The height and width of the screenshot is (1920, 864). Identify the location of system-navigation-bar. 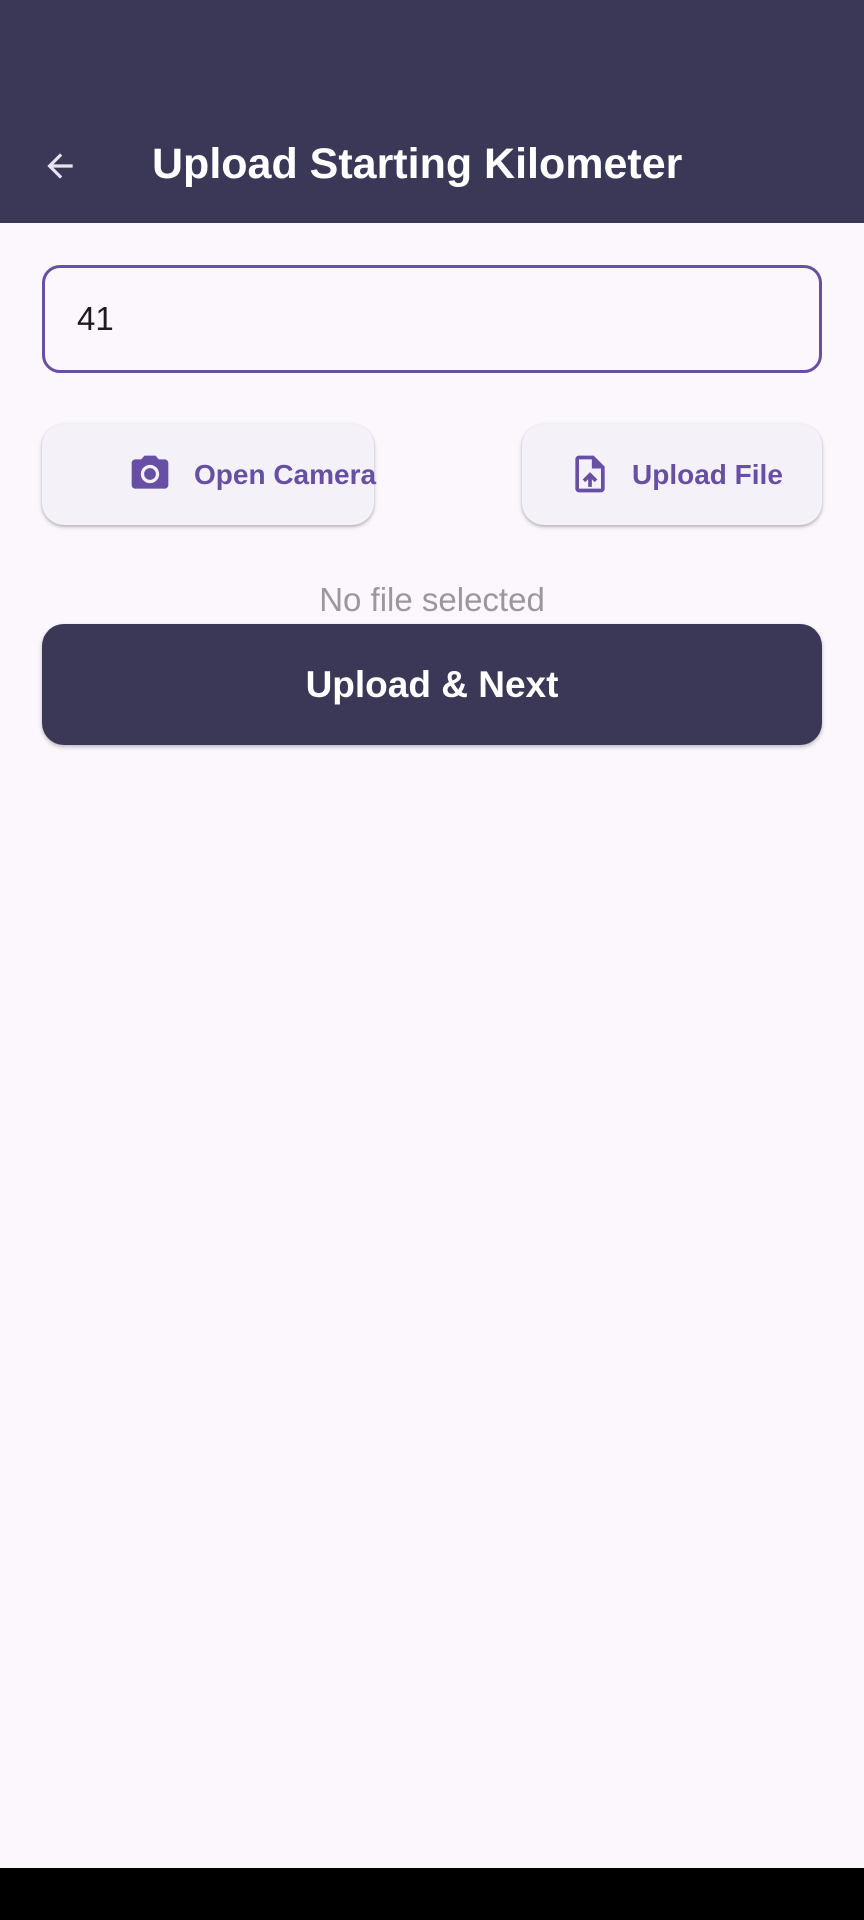
(432, 1894).